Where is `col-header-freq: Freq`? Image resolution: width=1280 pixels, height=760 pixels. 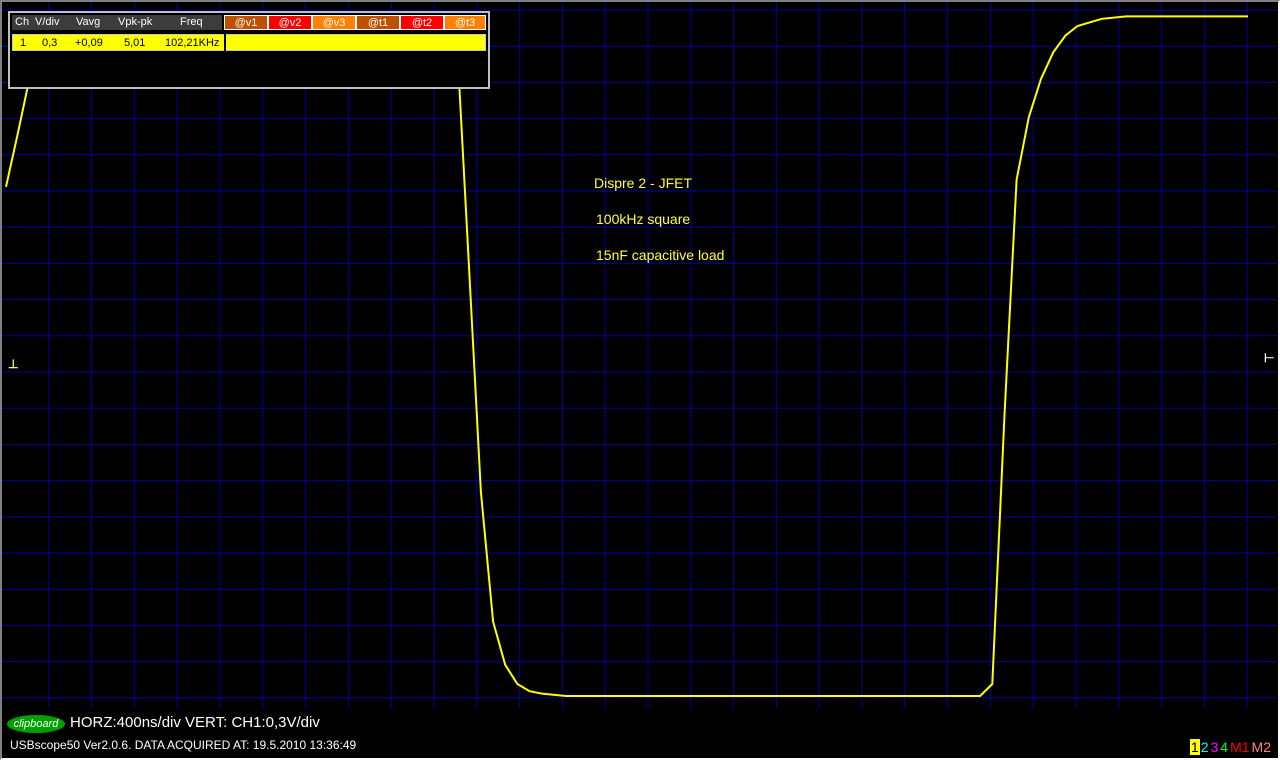
col-header-freq: Freq is located at coordinates (191, 22).